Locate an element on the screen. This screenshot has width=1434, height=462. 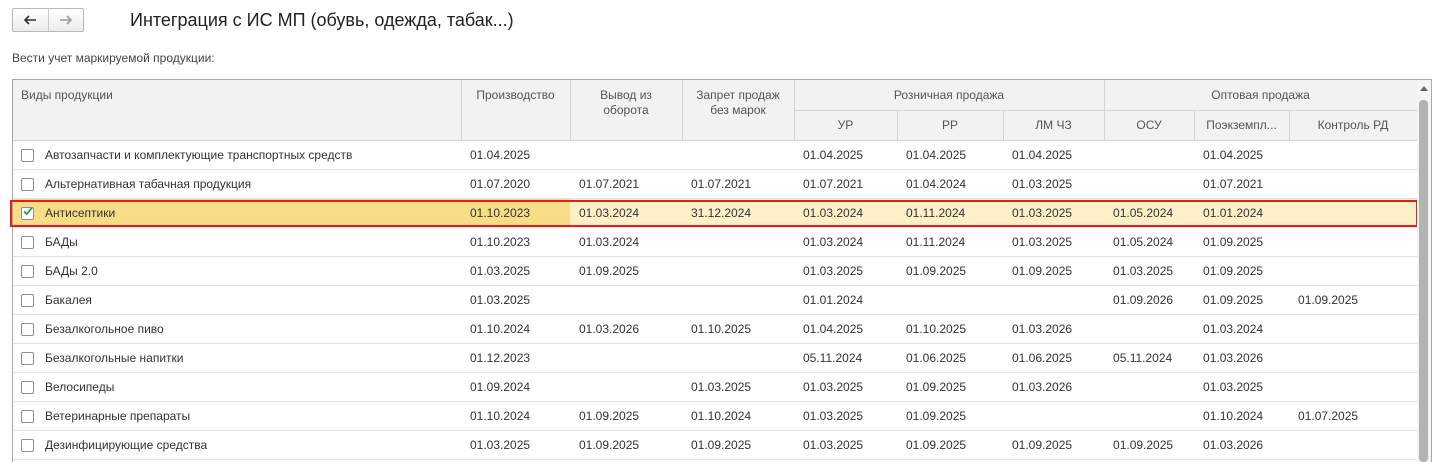
date-cell-sales-ban: 31.12.2024 is located at coordinates (738, 213).